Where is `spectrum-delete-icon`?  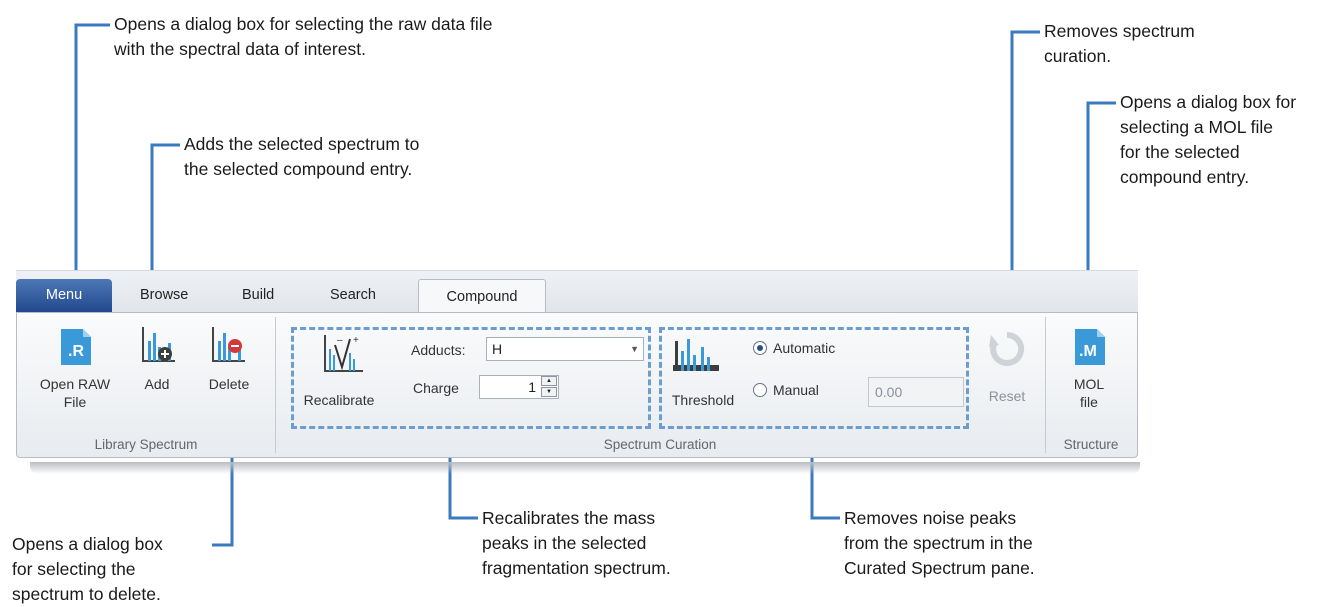
spectrum-delete-icon is located at coordinates (228, 344).